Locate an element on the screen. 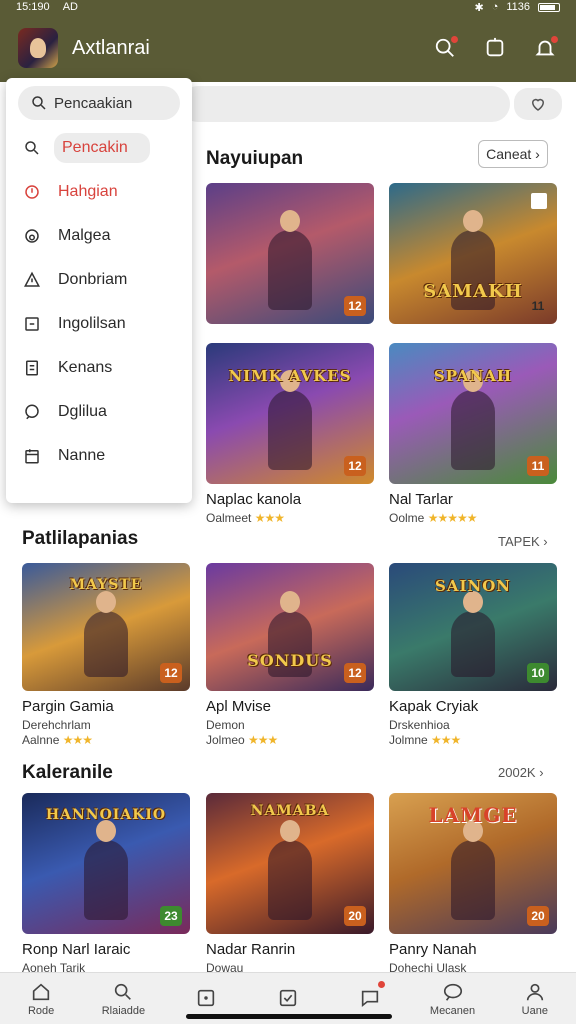 The height and width of the screenshot is (1024, 576). game-thumbnail: MAYSTE 12 is located at coordinates (106, 627).